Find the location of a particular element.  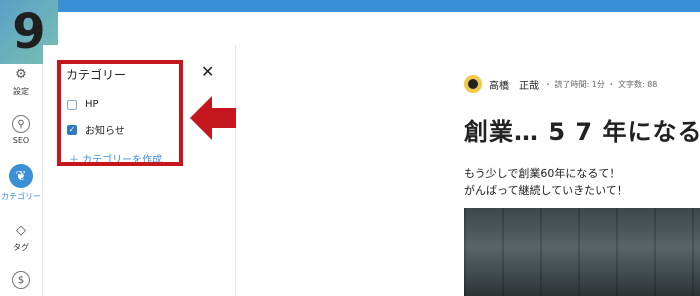

post-meta: ・ 読了時間: 1分 ・ 文字数: 88 is located at coordinates (601, 84).